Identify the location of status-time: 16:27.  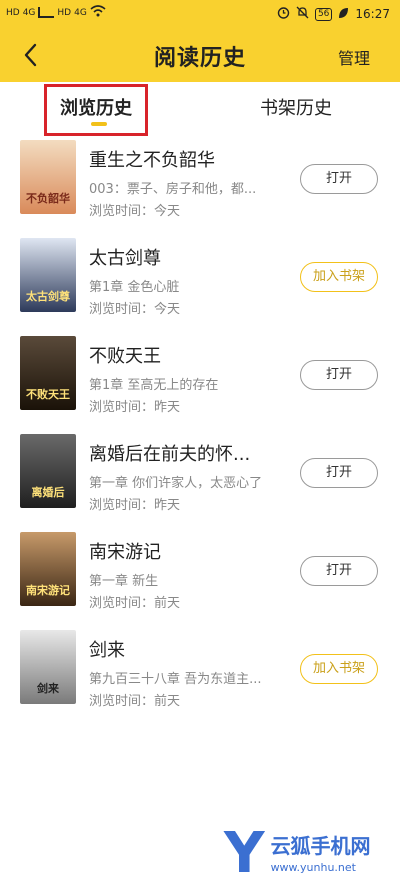
(372, 14).